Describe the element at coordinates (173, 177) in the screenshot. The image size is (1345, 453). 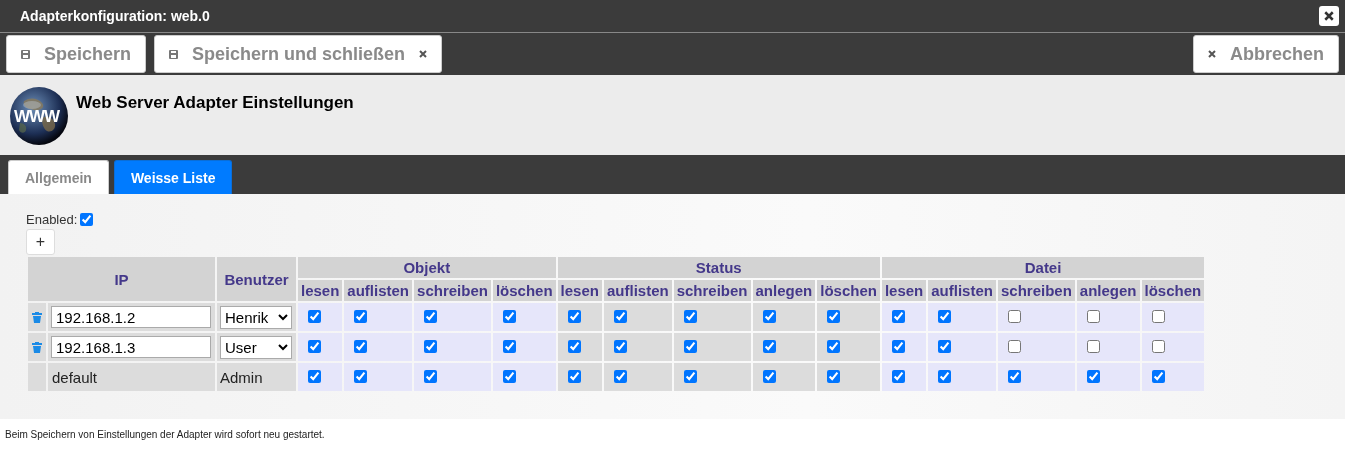
I see `tab: Weisse Liste` at that location.